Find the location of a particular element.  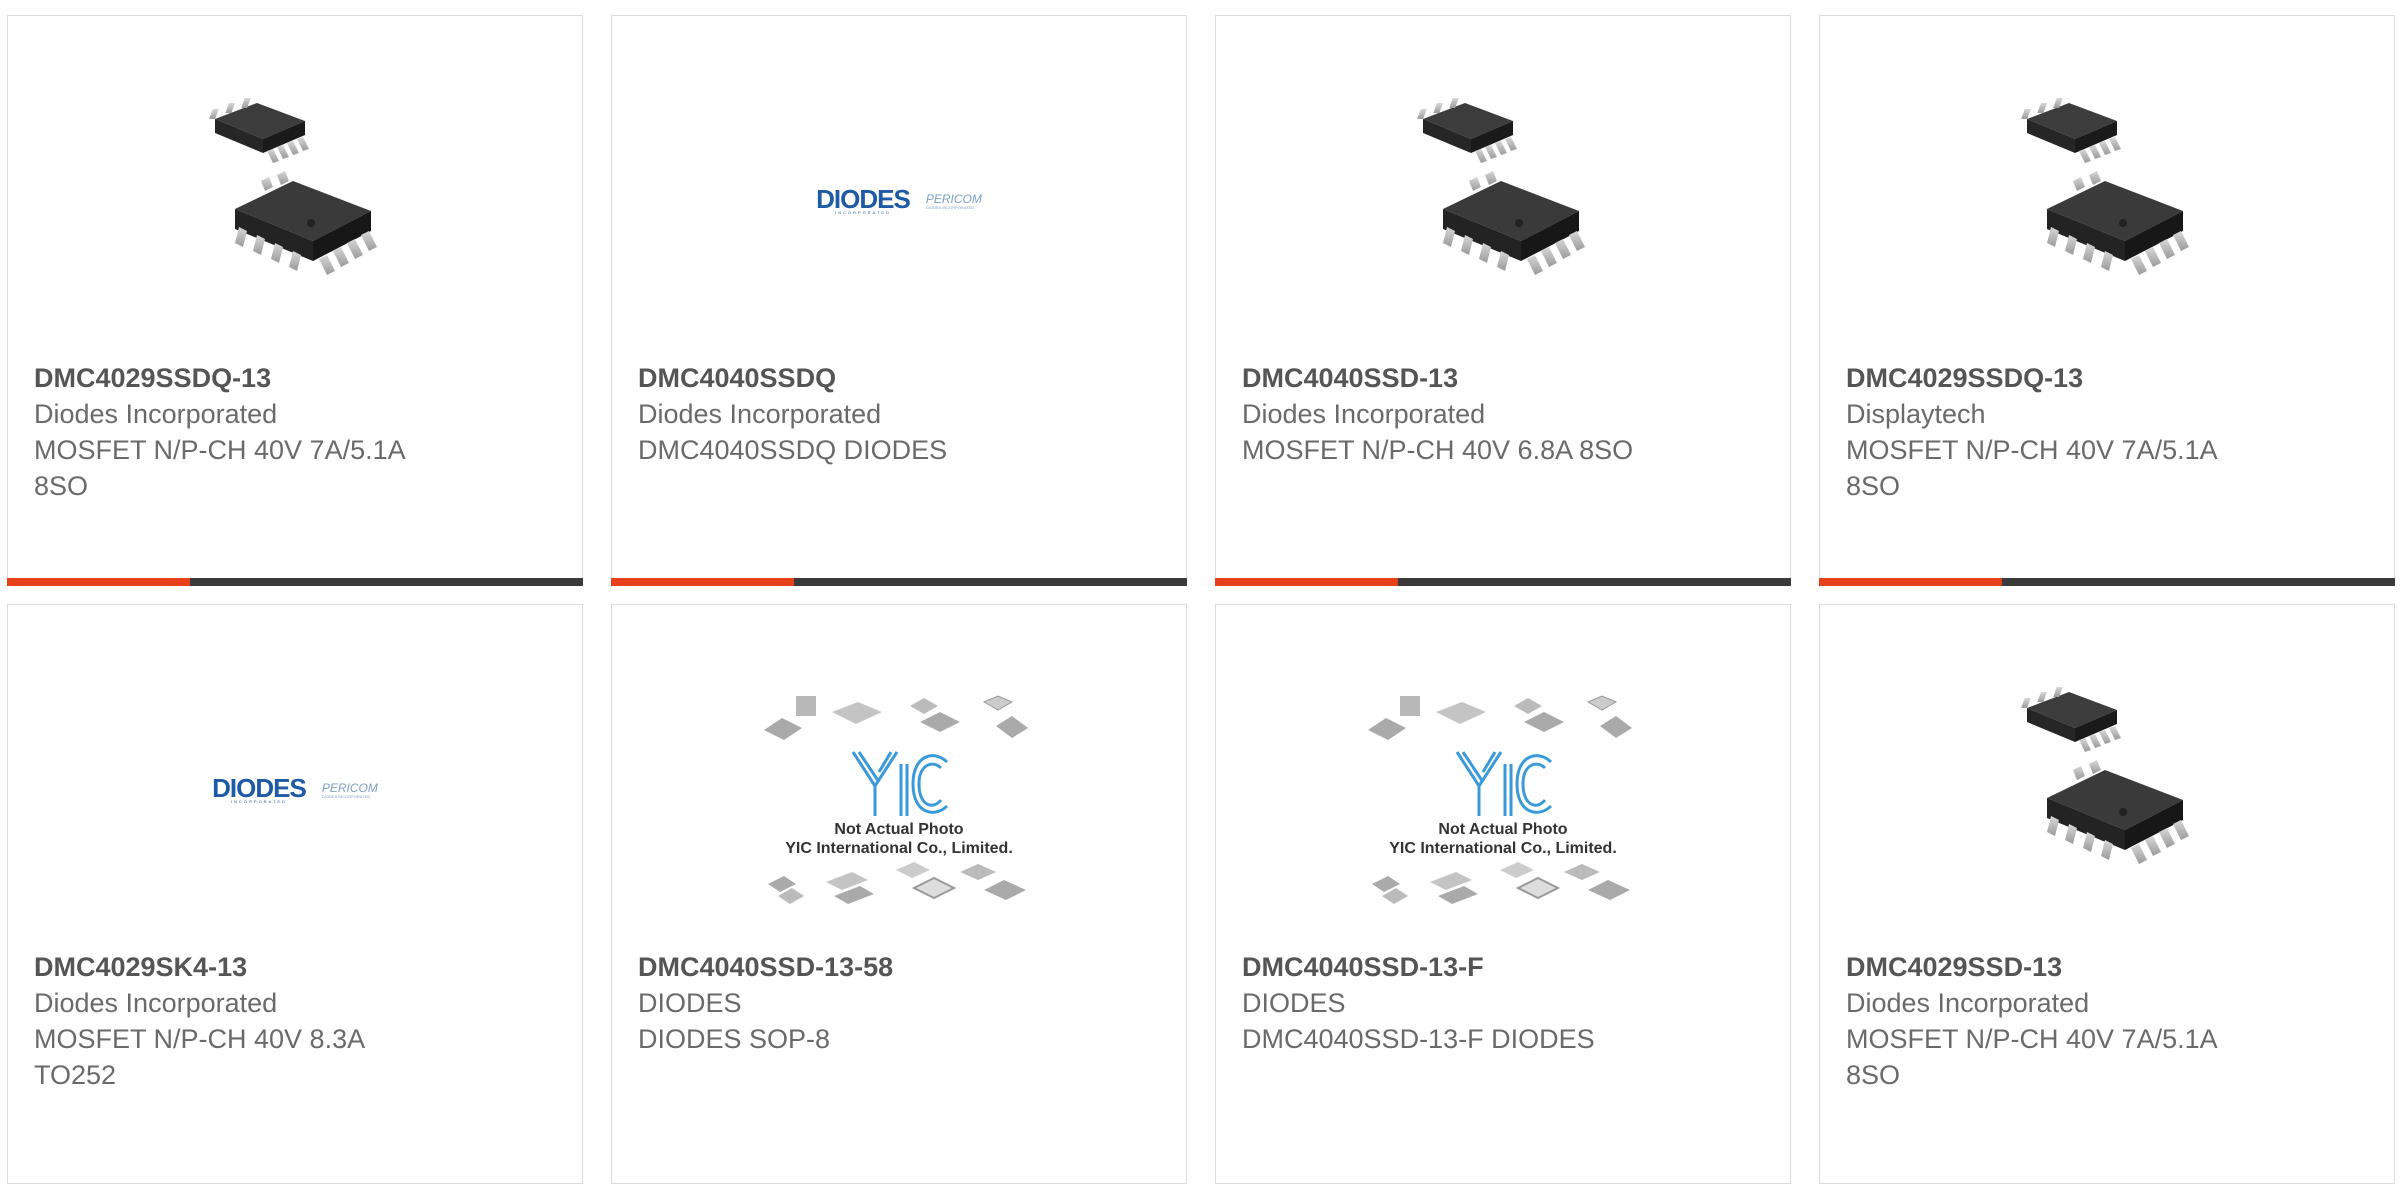

part-number: DMC4040SSD-13 is located at coordinates (1506, 378).